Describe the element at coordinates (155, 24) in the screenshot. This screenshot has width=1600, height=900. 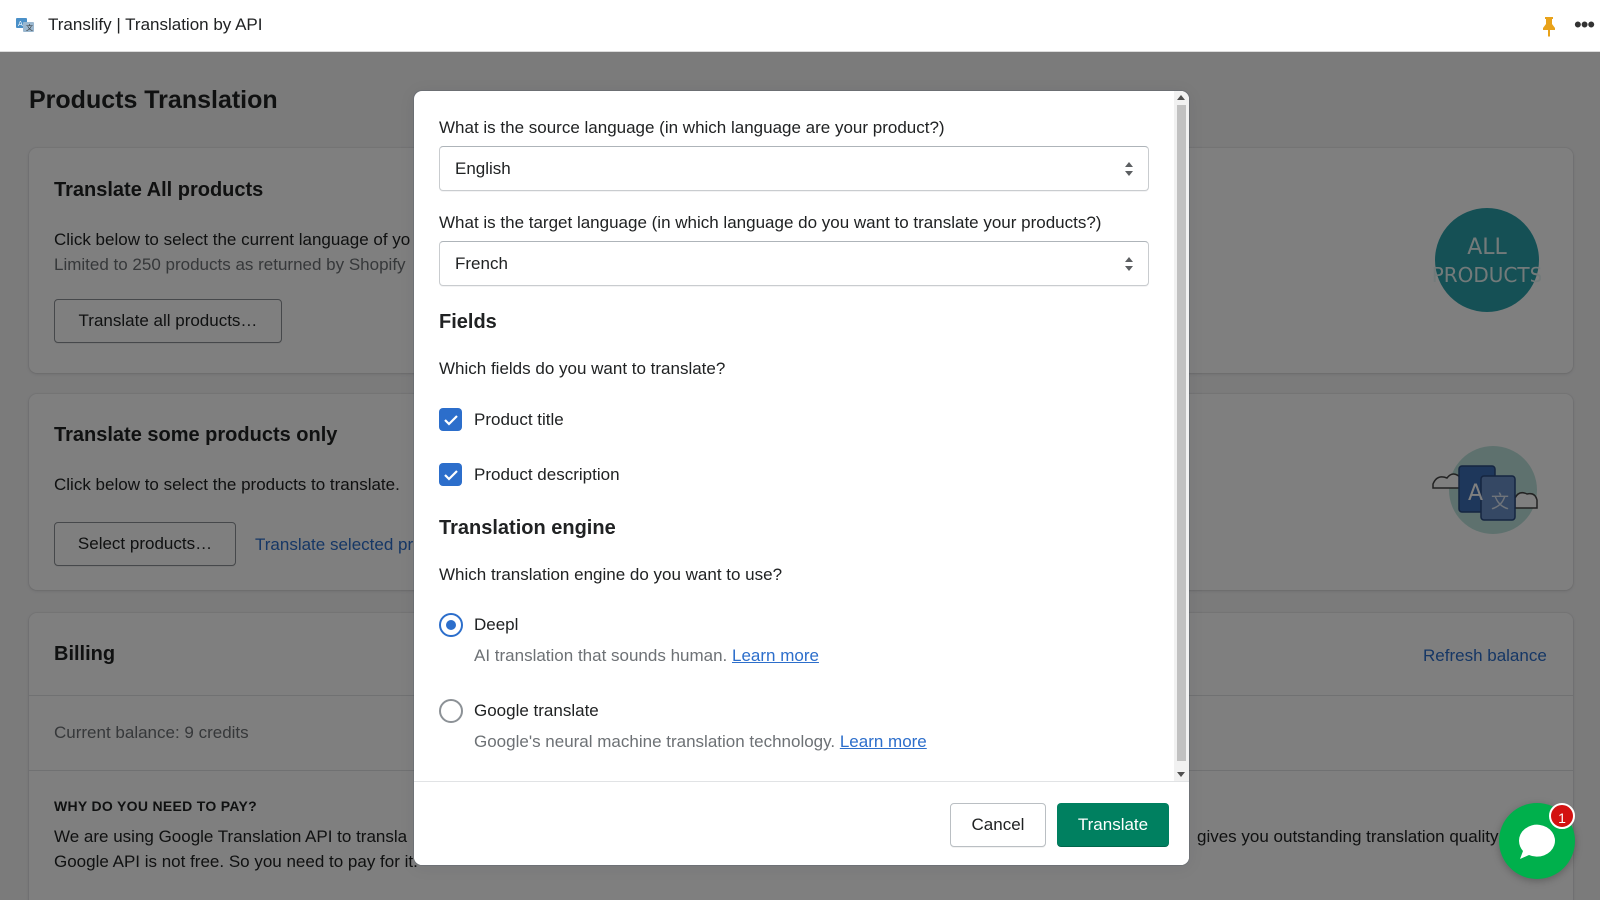
I see `app-title: Translify | Translation by API` at that location.